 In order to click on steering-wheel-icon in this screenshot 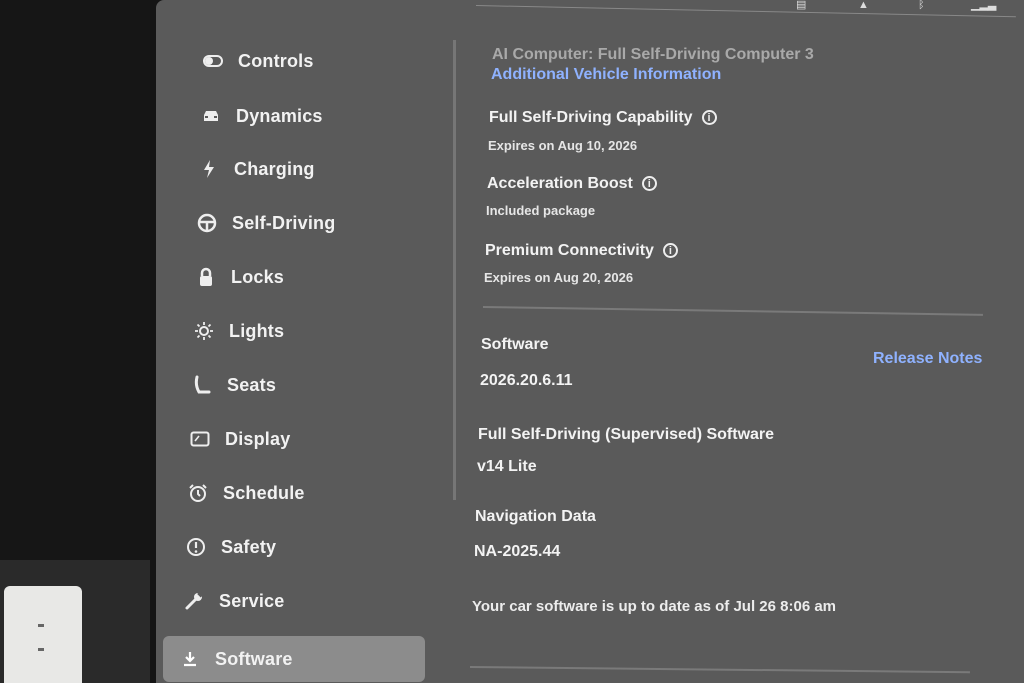, I will do `click(207, 223)`.